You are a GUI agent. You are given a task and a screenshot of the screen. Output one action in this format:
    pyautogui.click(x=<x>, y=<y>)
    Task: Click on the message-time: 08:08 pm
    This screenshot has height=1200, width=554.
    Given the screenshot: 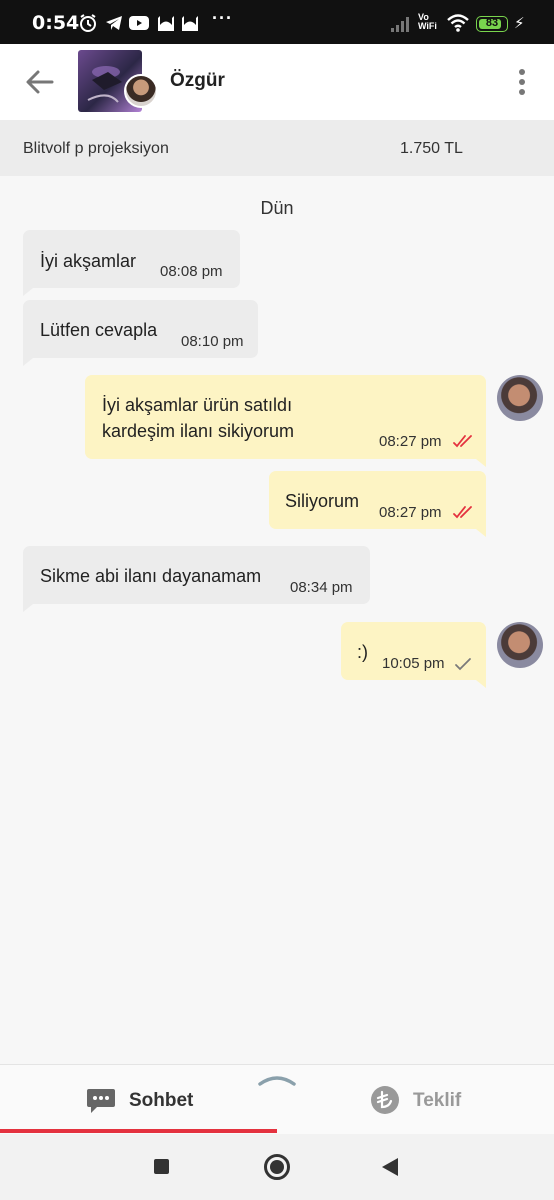 What is the action you would take?
    pyautogui.click(x=191, y=271)
    